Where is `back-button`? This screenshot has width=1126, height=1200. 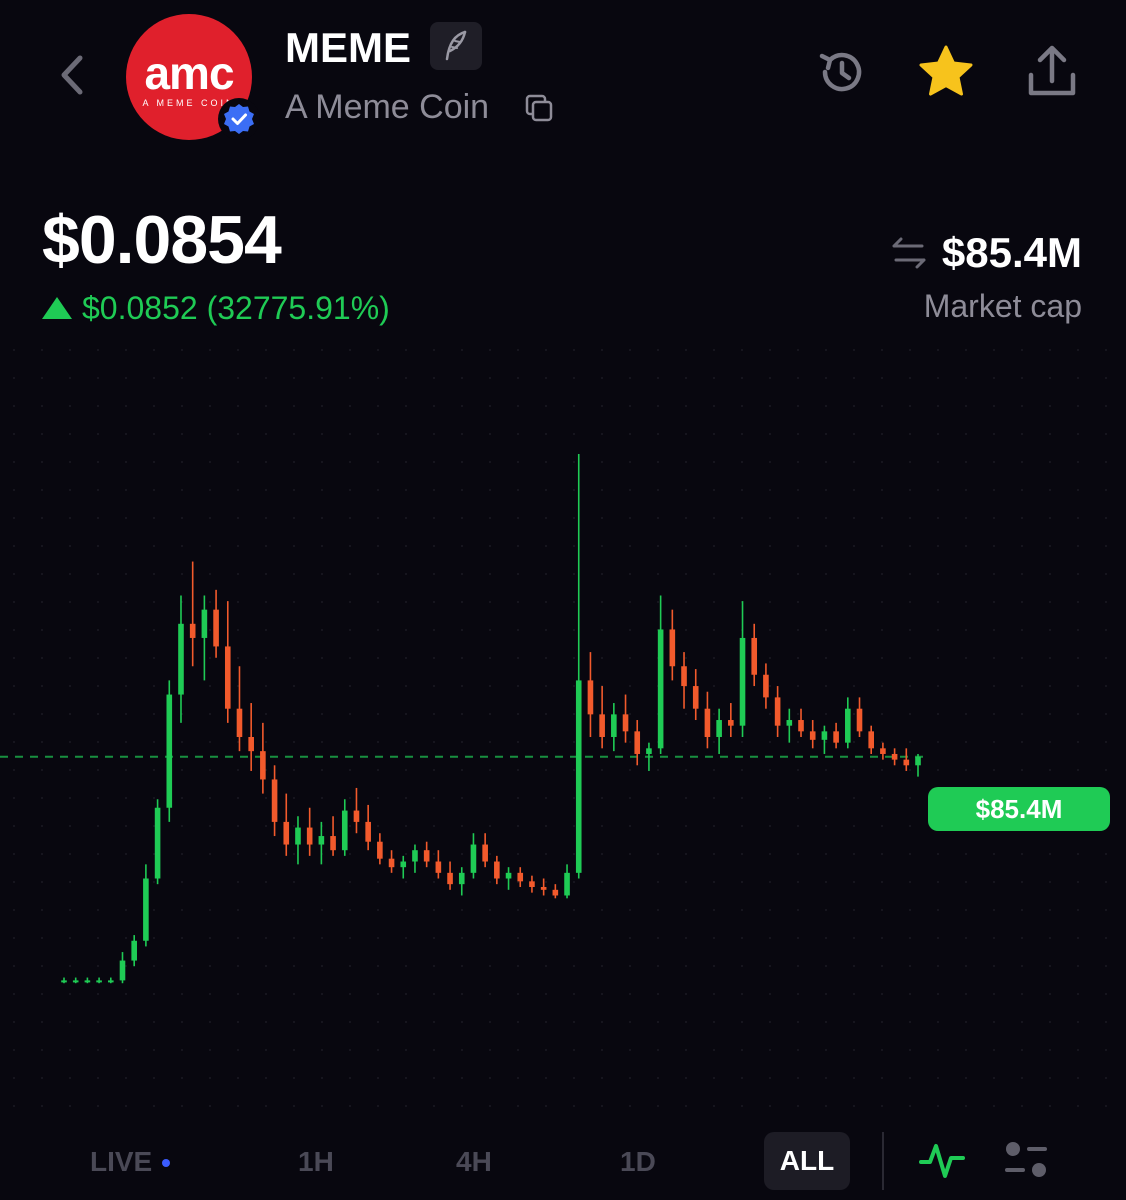 back-button is located at coordinates (72, 75).